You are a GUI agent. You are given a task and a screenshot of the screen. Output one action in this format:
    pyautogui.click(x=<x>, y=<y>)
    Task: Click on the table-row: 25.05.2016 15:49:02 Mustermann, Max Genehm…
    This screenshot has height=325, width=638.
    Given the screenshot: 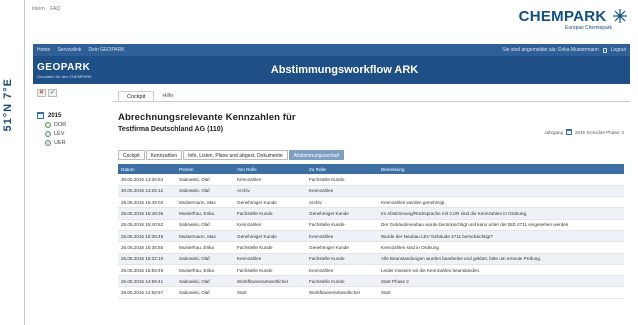 What is the action you would take?
    pyautogui.click(x=371, y=202)
    